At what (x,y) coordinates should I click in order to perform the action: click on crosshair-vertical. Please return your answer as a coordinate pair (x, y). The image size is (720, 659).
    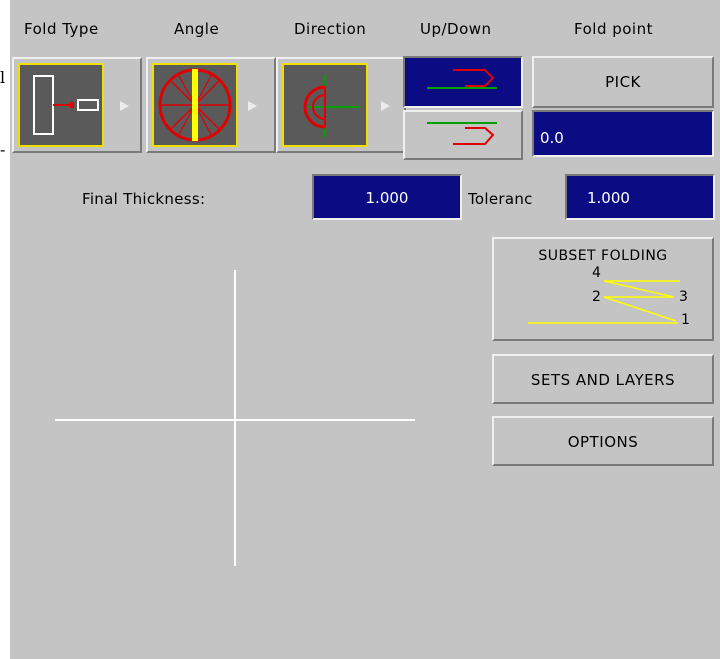
    Looking at the image, I should click on (235, 418).